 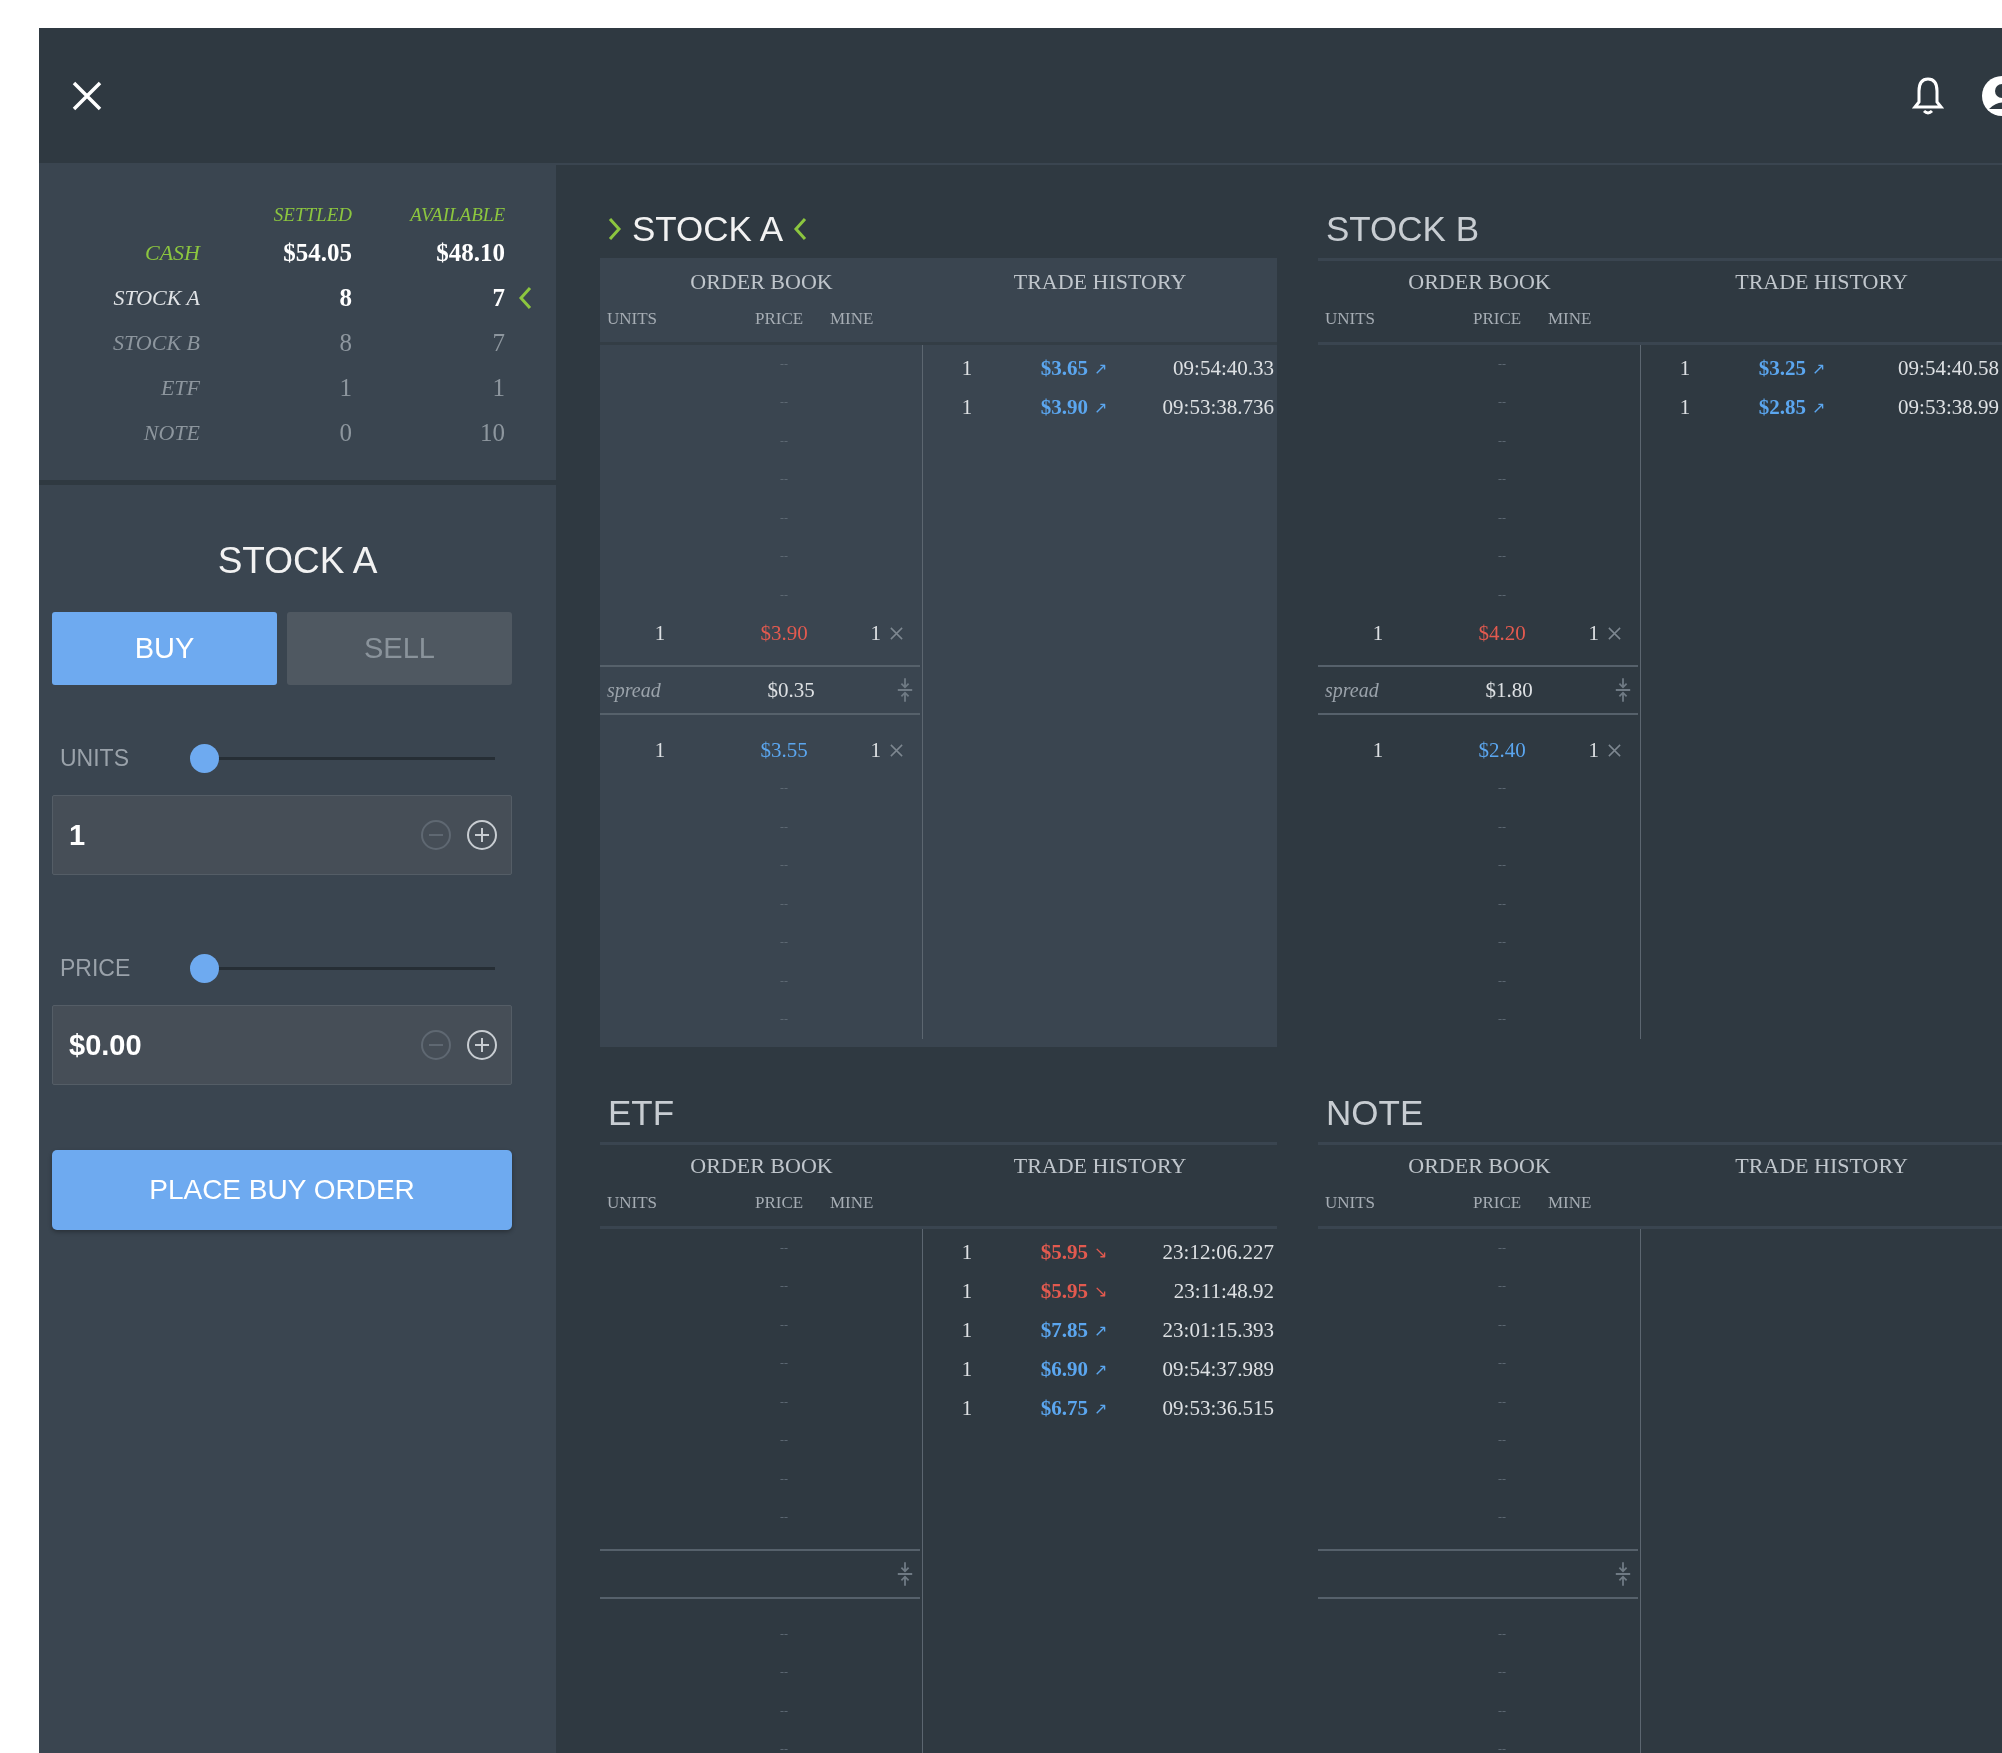 What do you see at coordinates (761, 1166) in the screenshot?
I see `section-heading: ORDER BOOK` at bounding box center [761, 1166].